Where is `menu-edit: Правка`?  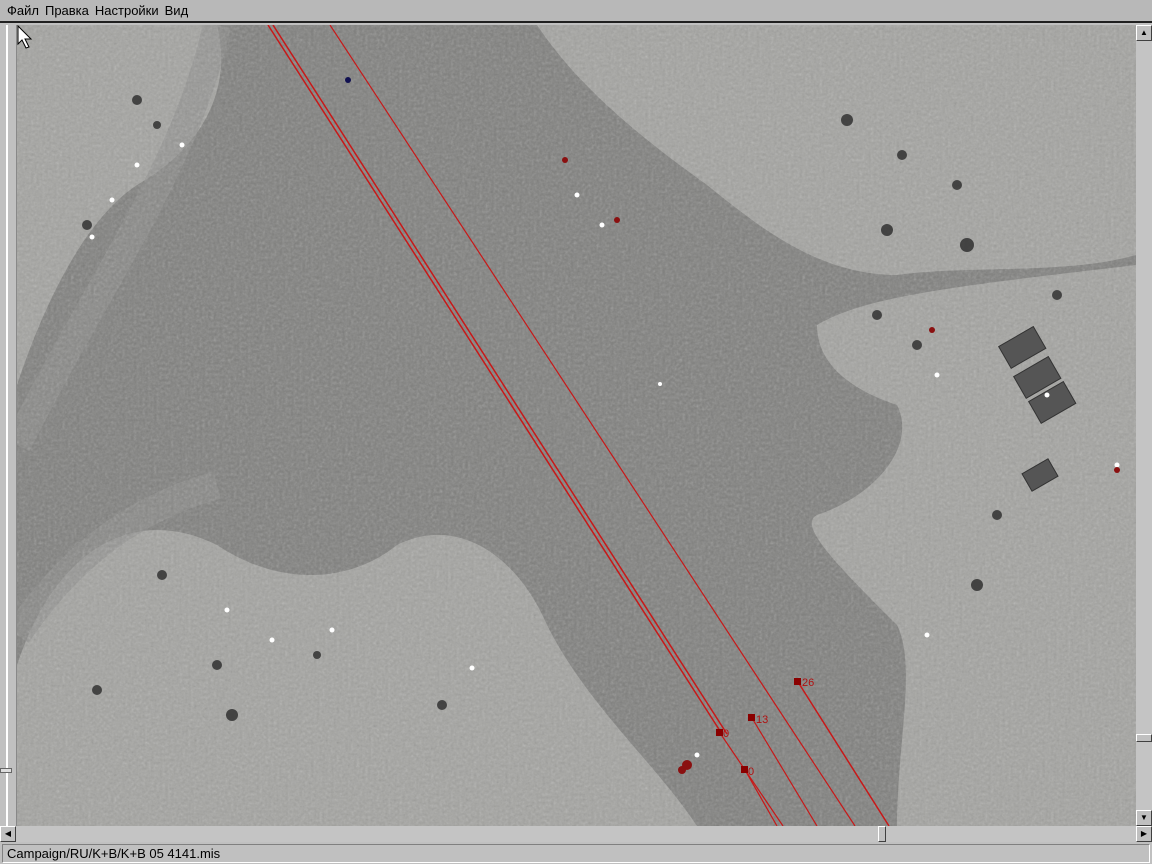
menu-edit: Правка is located at coordinates (67, 10).